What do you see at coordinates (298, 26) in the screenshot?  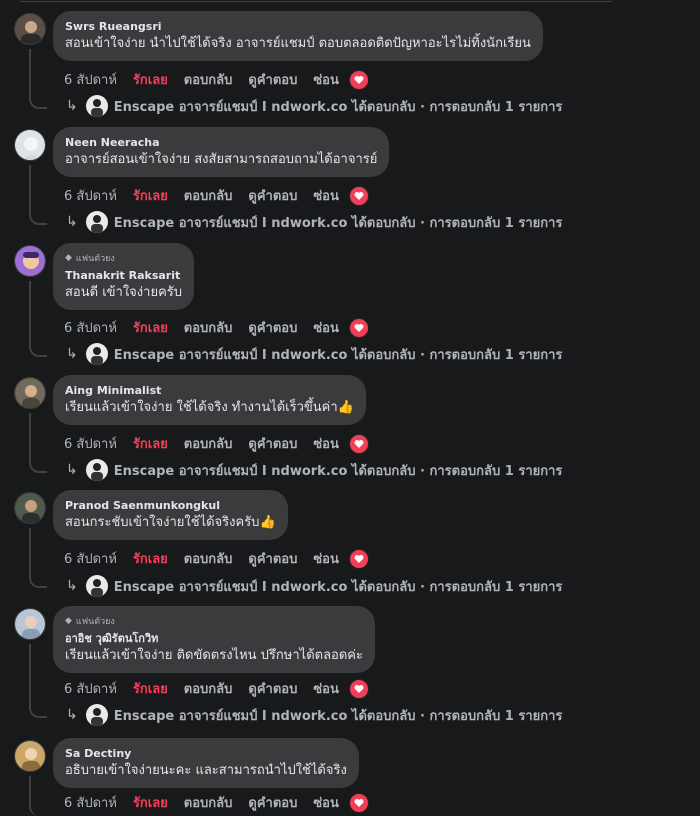 I see `comment-author: Swrs Rueangsri` at bounding box center [298, 26].